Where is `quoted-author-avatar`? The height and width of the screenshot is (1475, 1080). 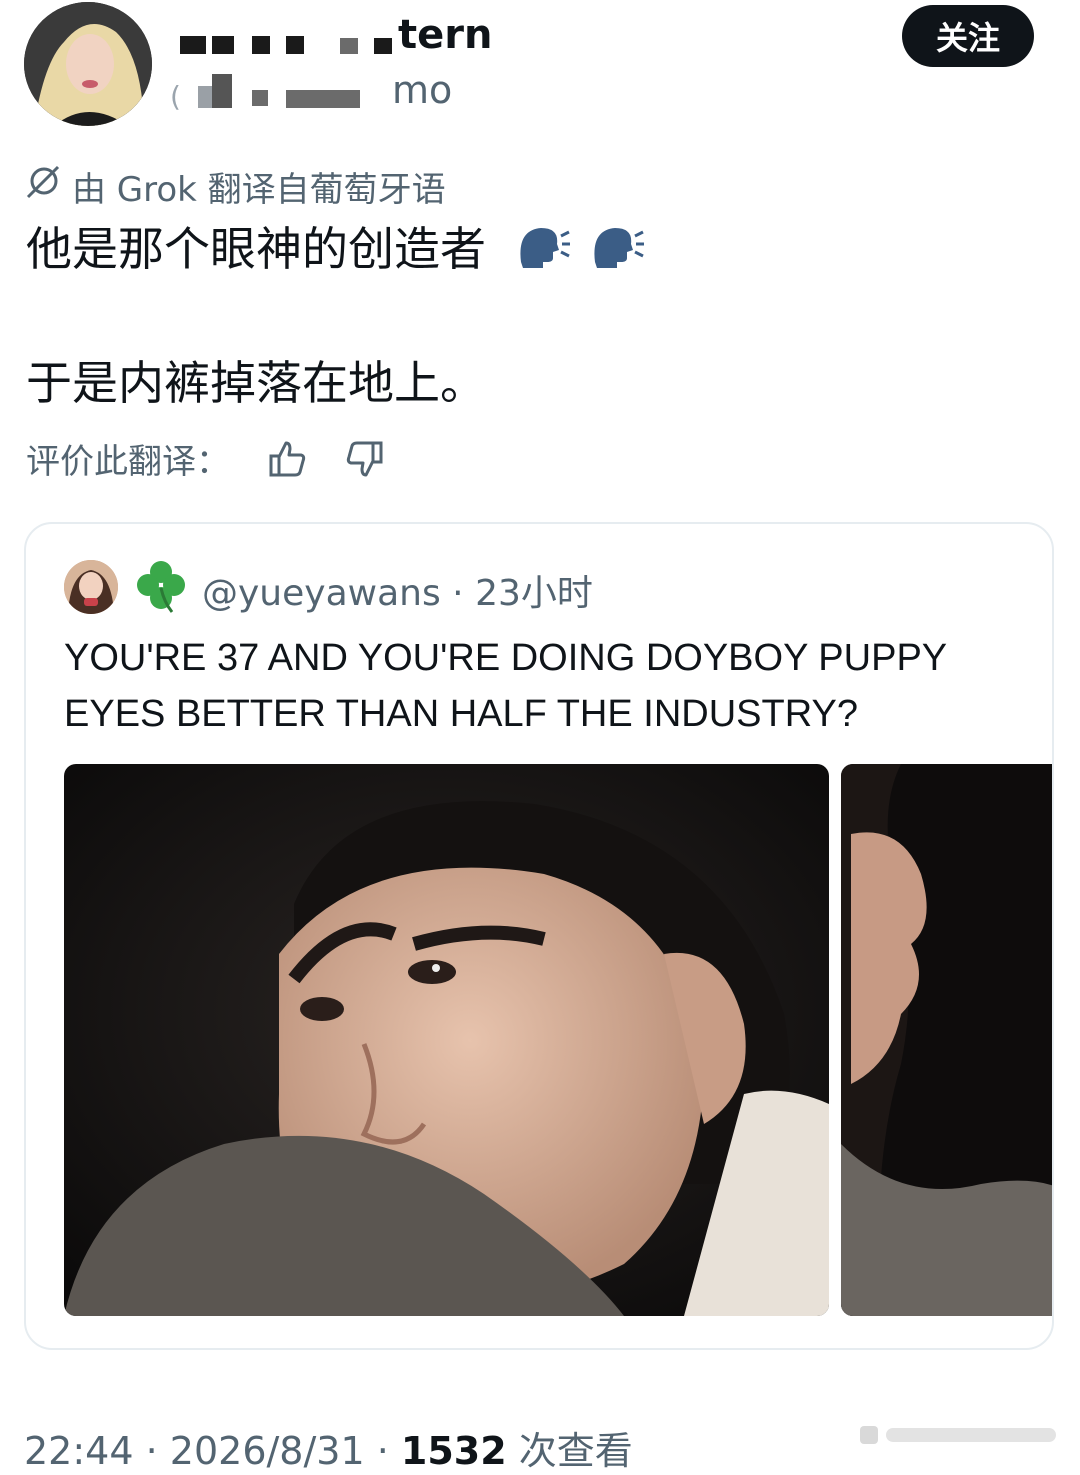
quoted-author-avatar is located at coordinates (91, 587).